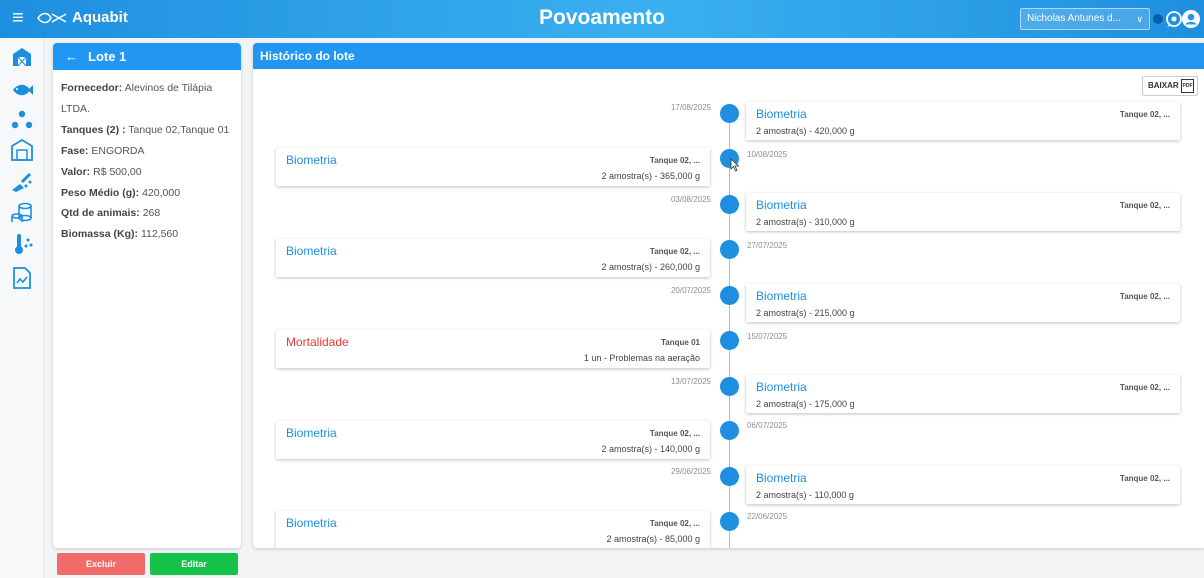 Image resolution: width=1204 pixels, height=578 pixels. Describe the element at coordinates (805, 313) in the screenshot. I see `event-desc: 2 amostra(s) - 215,000 g` at that location.